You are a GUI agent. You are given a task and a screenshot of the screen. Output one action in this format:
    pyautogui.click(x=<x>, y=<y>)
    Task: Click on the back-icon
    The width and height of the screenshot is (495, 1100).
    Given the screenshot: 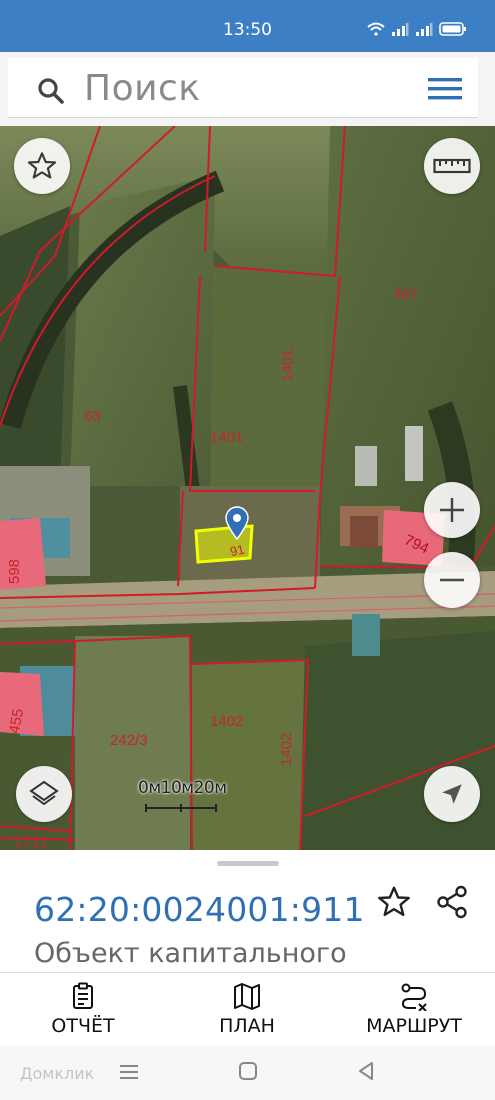 What is the action you would take?
    pyautogui.click(x=366, y=1071)
    